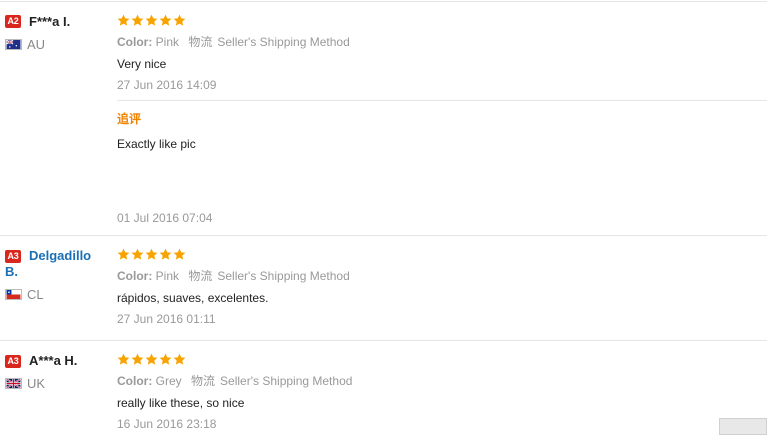 The width and height of the screenshot is (767, 435). What do you see at coordinates (442, 100) in the screenshot?
I see `followup-divider` at bounding box center [442, 100].